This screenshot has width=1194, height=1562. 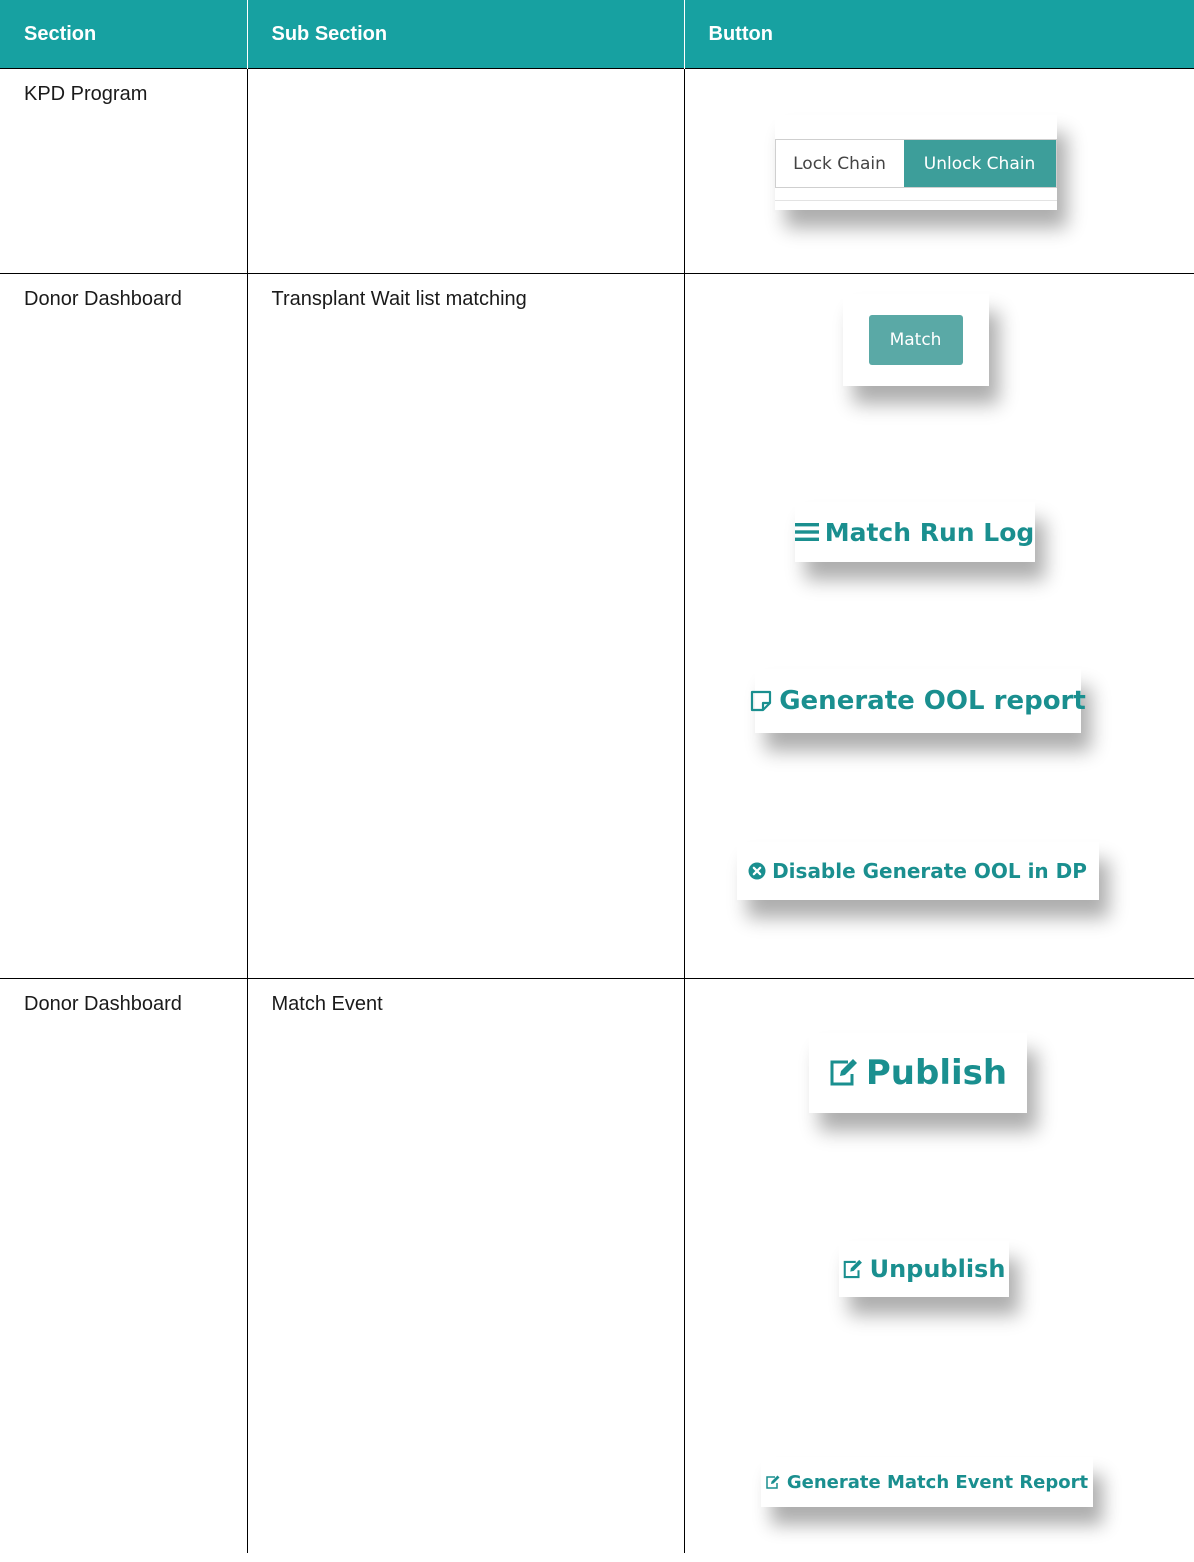 What do you see at coordinates (929, 871) in the screenshot?
I see `disable-generate-ool-label: Disable Generate OOL in DP` at bounding box center [929, 871].